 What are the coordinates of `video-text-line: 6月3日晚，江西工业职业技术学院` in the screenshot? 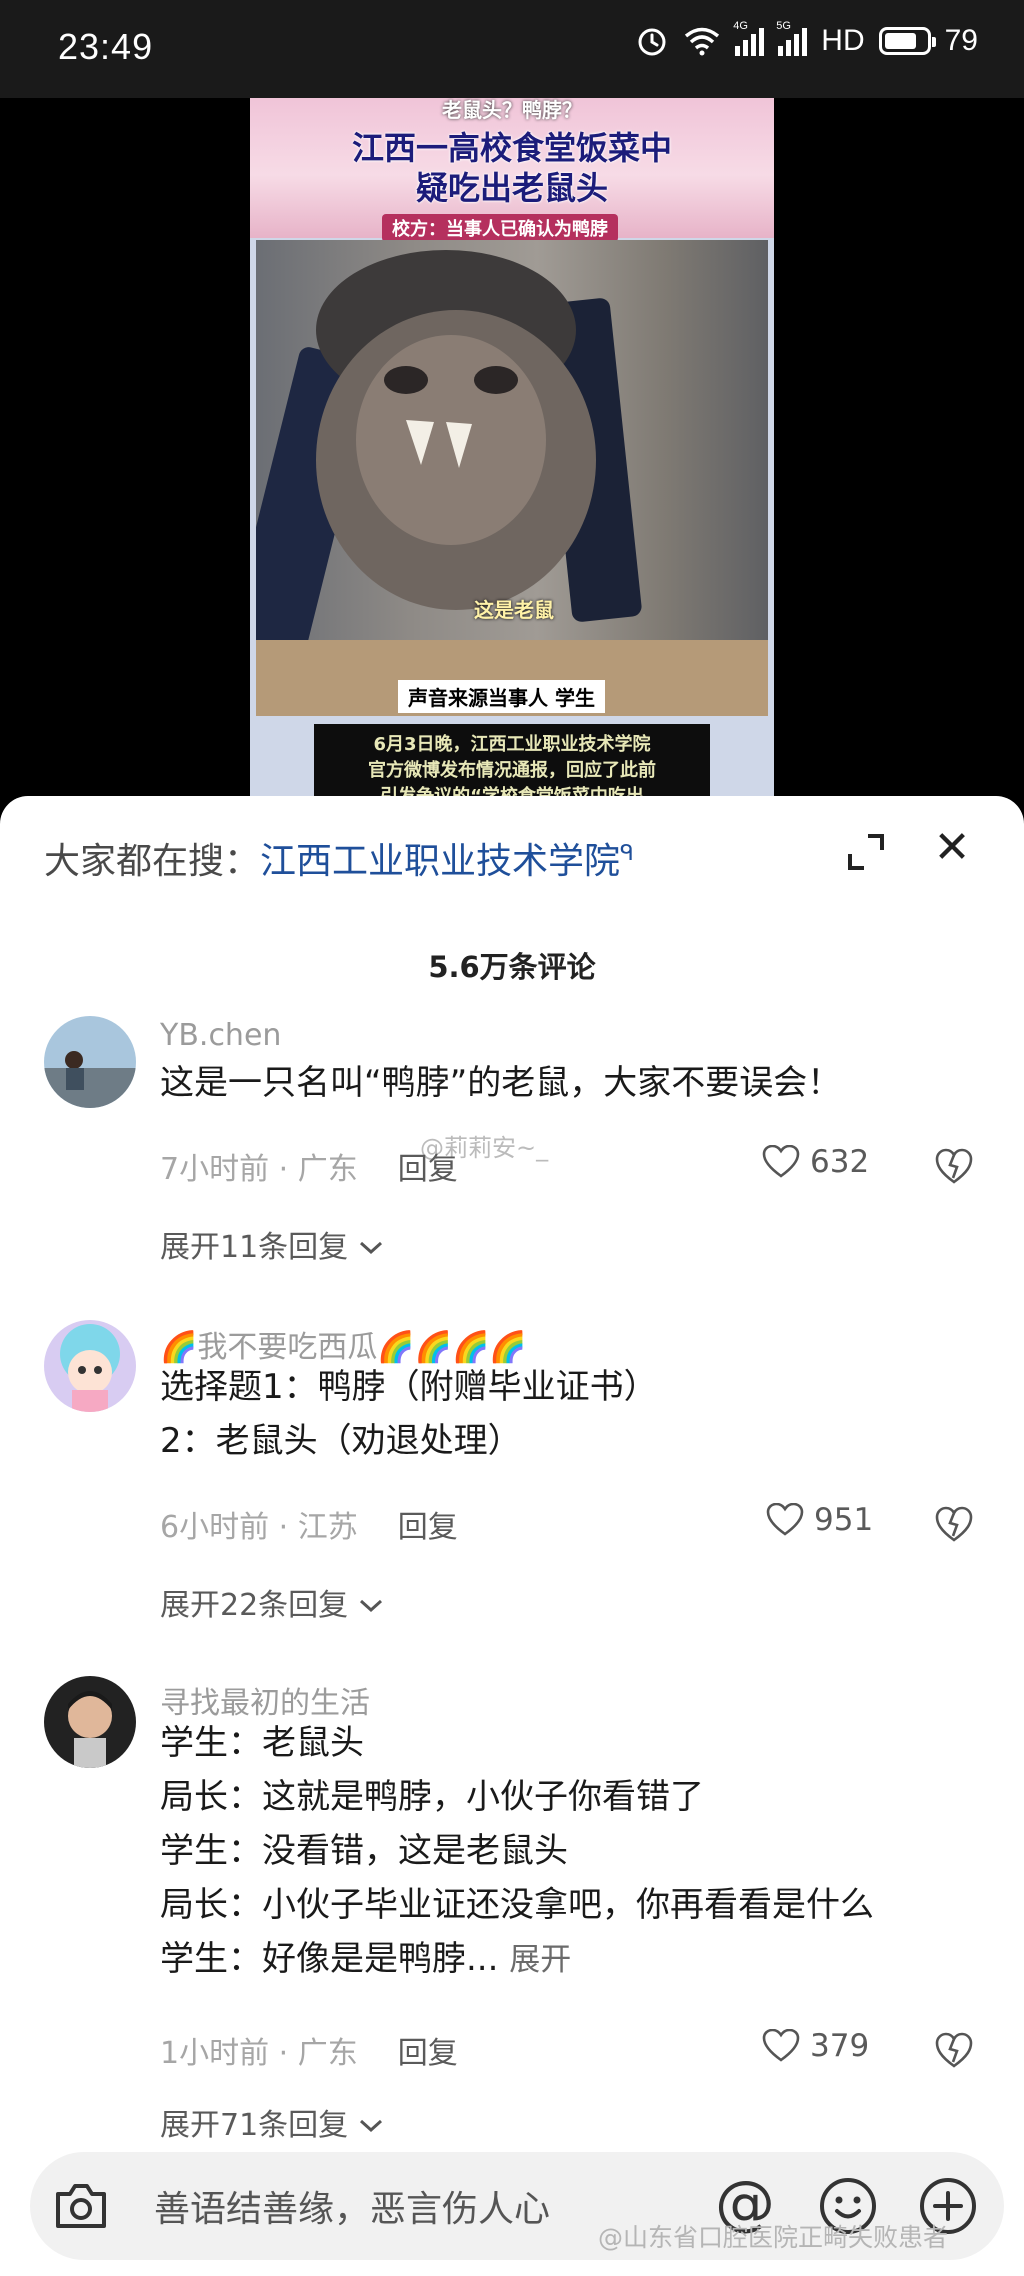 It's located at (512, 744).